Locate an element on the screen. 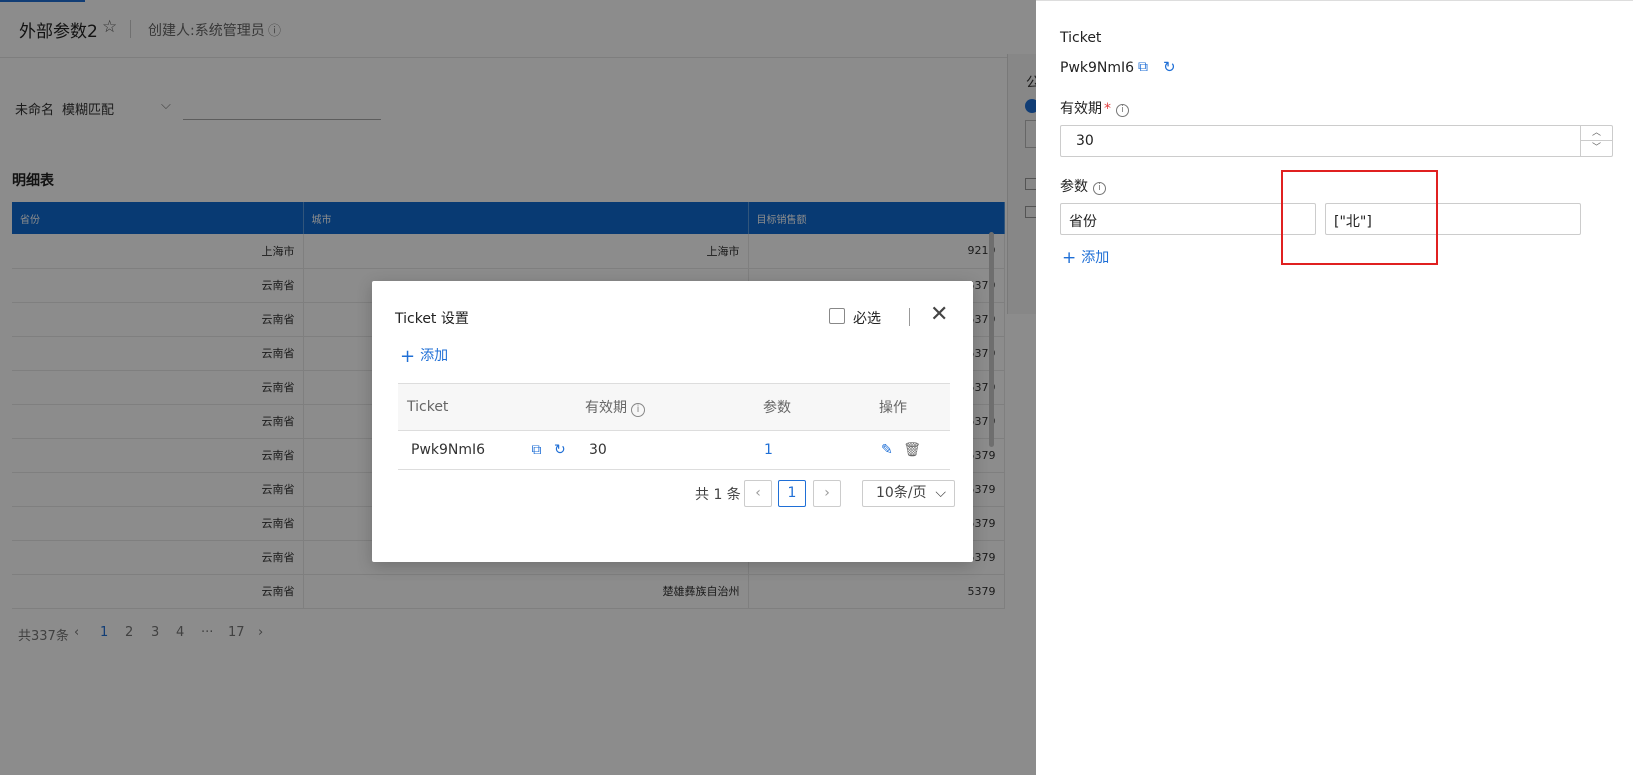 Image resolution: width=1633 pixels, height=775 pixels. column-header-expire: 有效期 i is located at coordinates (665, 407).